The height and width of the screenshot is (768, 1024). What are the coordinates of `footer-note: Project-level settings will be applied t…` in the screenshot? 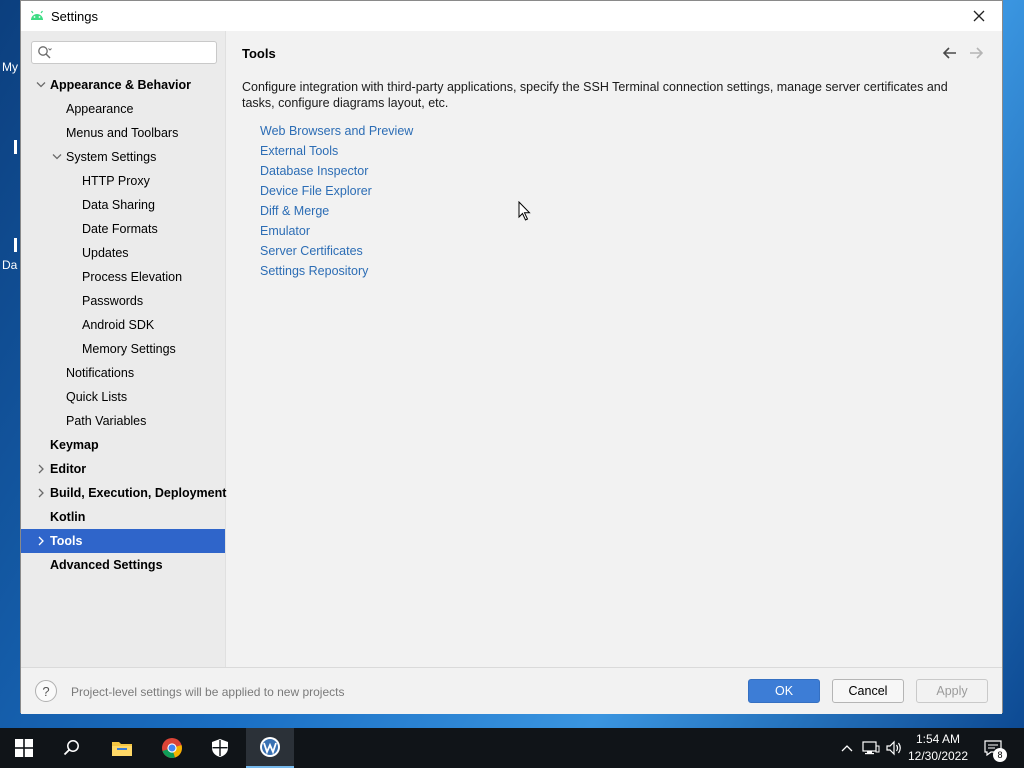 It's located at (208, 692).